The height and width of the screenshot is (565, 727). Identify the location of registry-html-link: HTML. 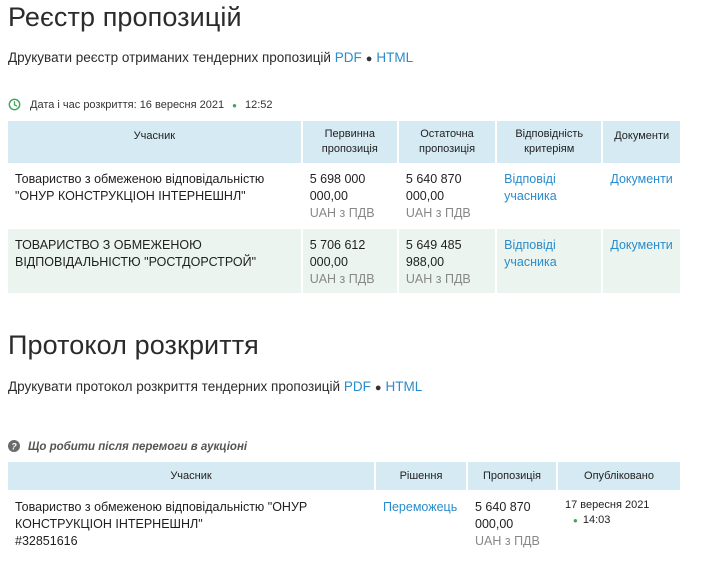
(394, 57).